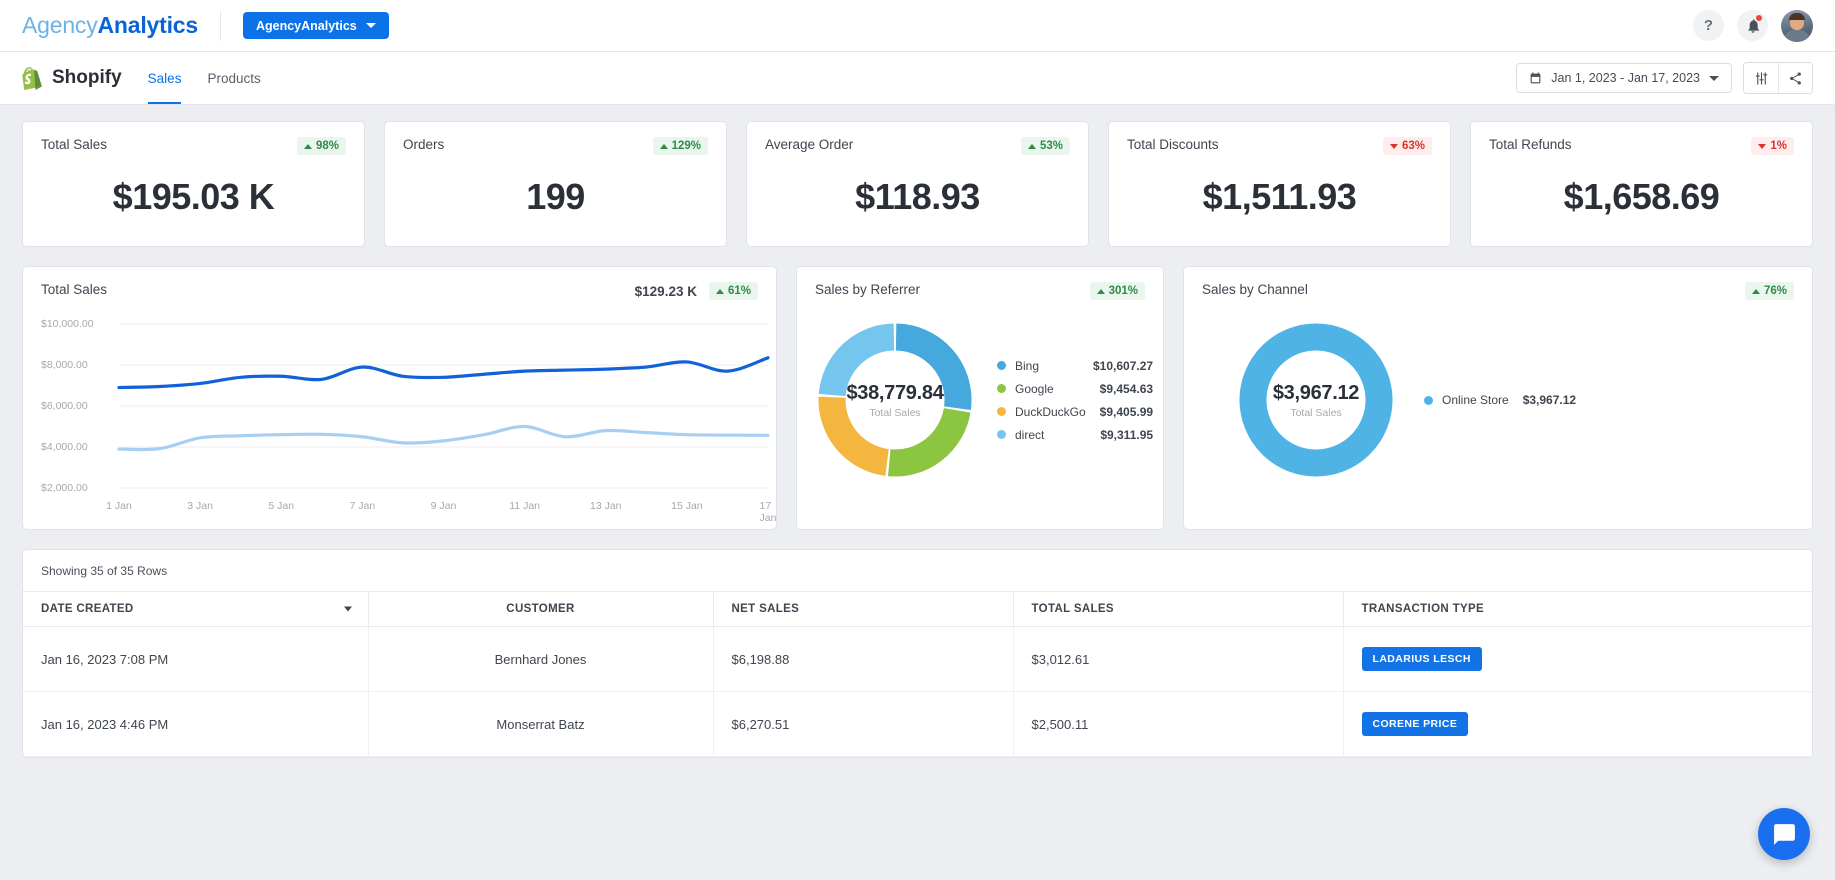 This screenshot has width=1835, height=880. What do you see at coordinates (60, 25) in the screenshot?
I see `logo-text-light: Agency` at bounding box center [60, 25].